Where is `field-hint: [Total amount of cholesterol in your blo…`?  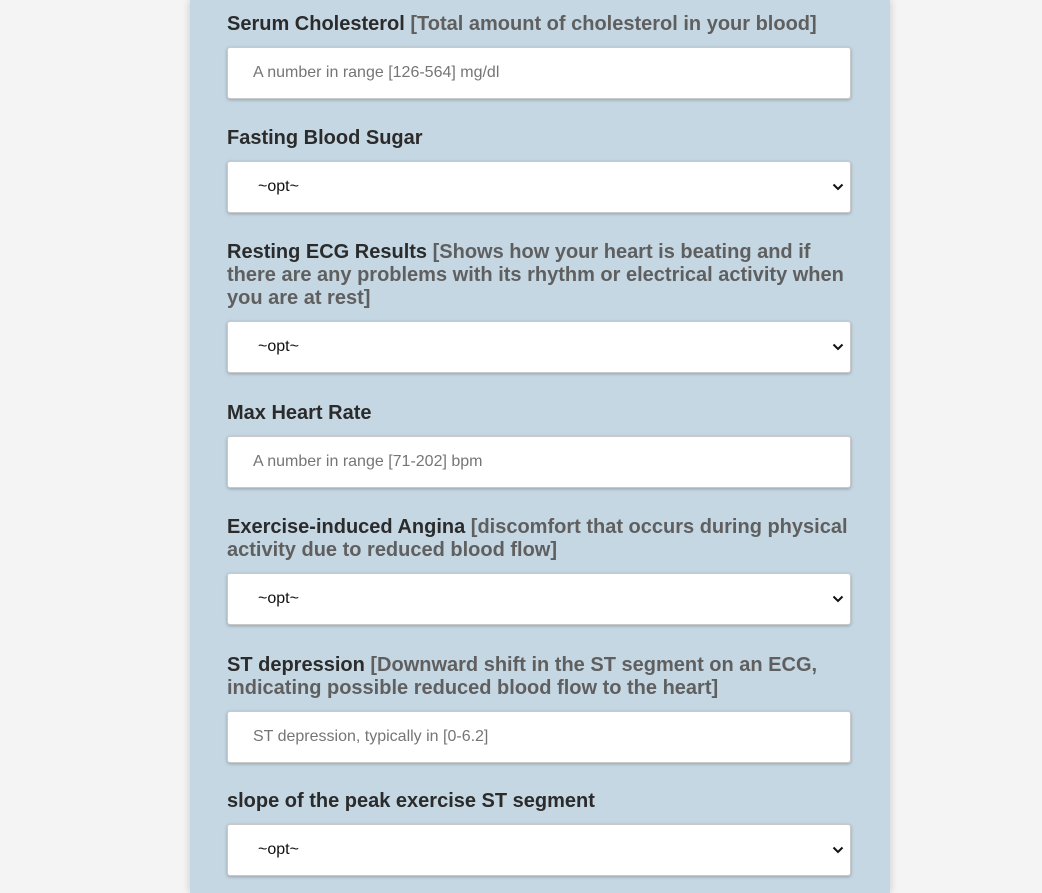 field-hint: [Total amount of cholesterol in your blo… is located at coordinates (613, 24).